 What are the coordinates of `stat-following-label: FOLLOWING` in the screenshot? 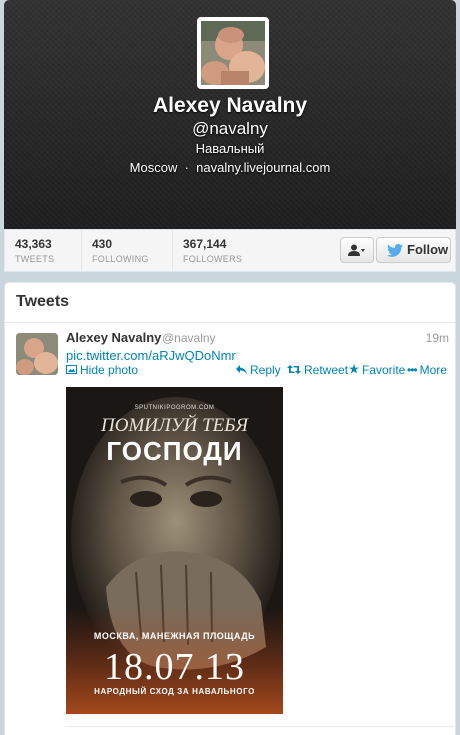 It's located at (120, 259).